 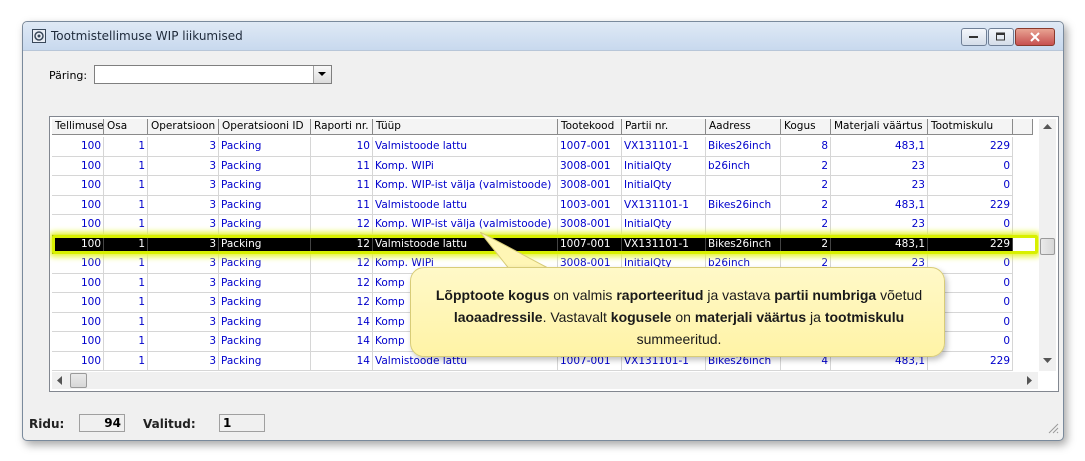 I want to click on rows-count-value: 94, so click(x=102, y=423).